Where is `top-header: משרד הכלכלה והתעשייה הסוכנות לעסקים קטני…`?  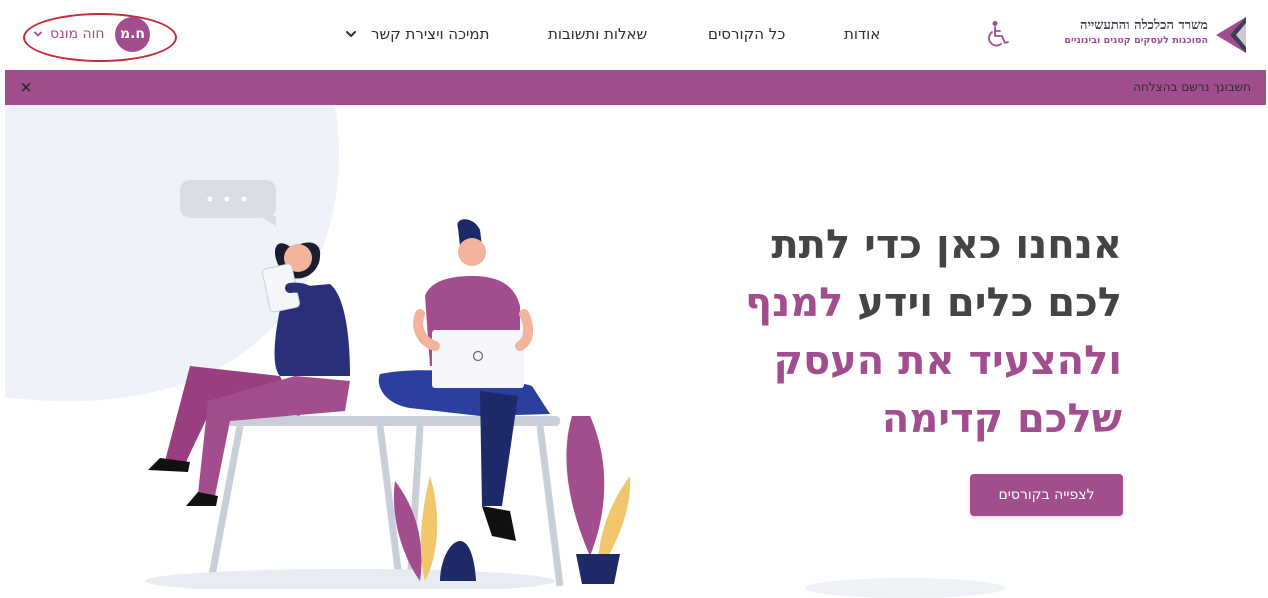
top-header: משרד הכלכלה והתעשייה הסוכנות לעסקים קטני… is located at coordinates (634, 34).